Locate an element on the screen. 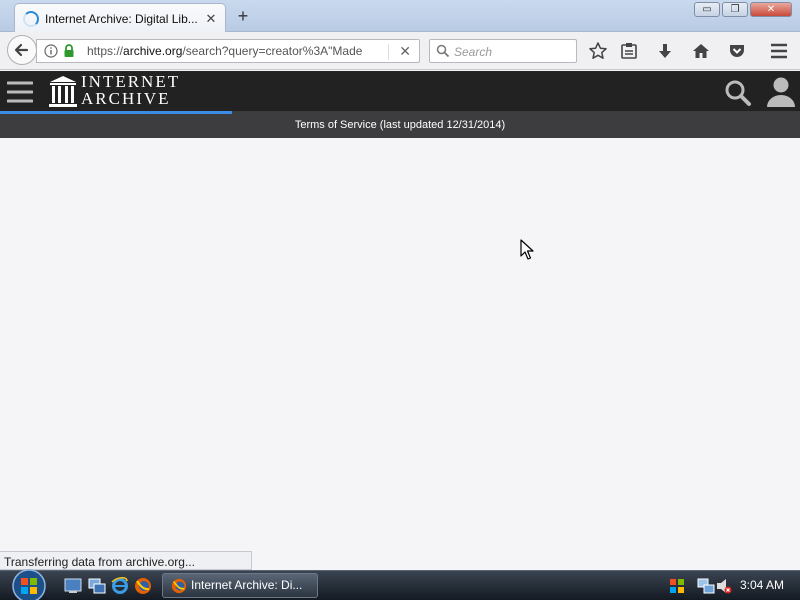 The image size is (800, 600). mouse-pointer-icon is located at coordinates (527, 249).